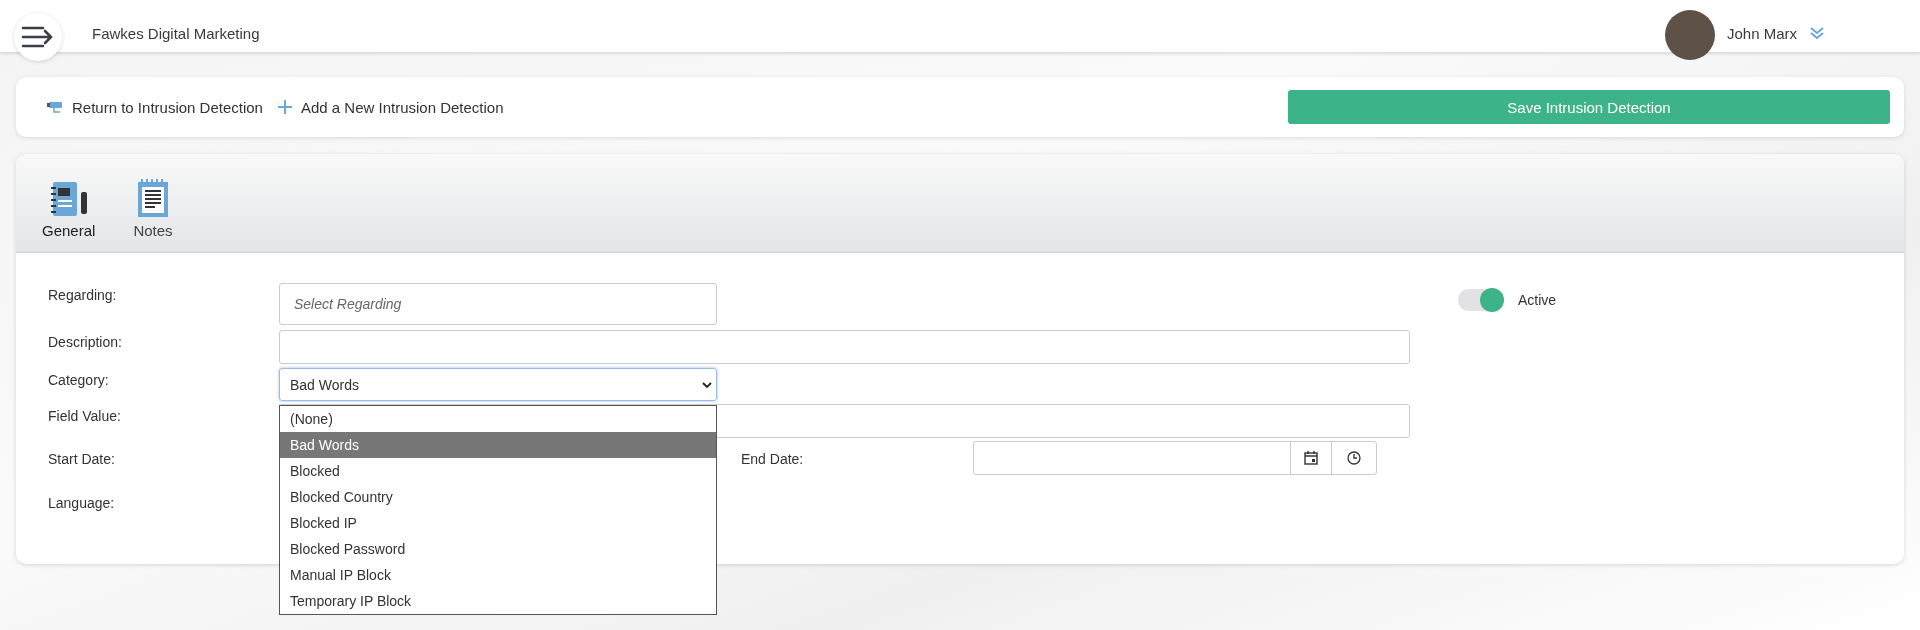  I want to click on user-avatar, so click(1689, 35).